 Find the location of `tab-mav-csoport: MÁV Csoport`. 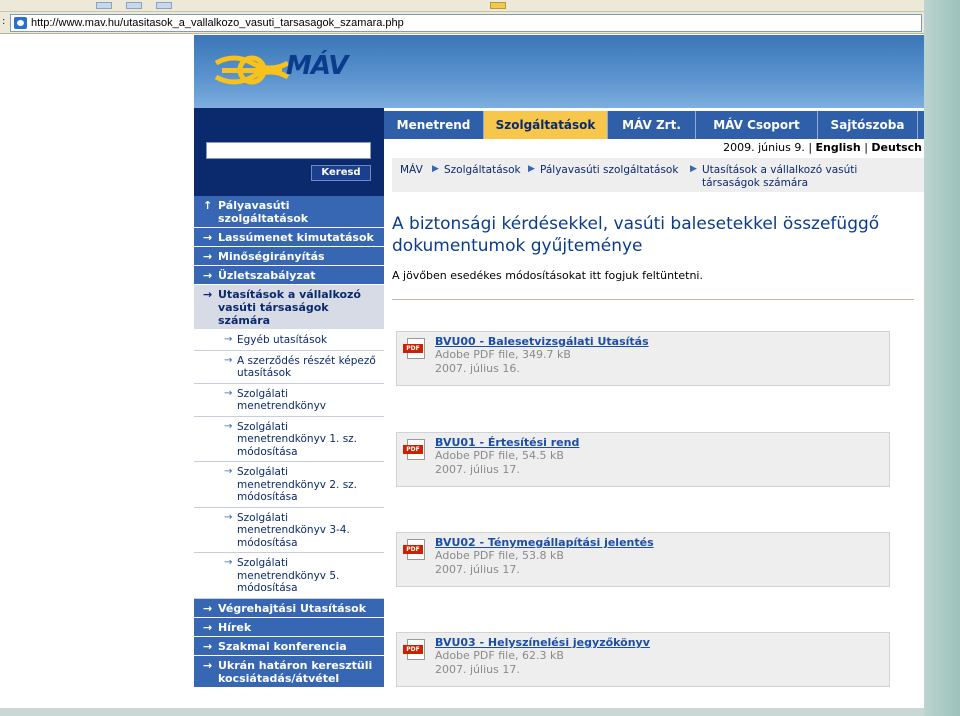

tab-mav-csoport: MÁV Csoport is located at coordinates (757, 125).